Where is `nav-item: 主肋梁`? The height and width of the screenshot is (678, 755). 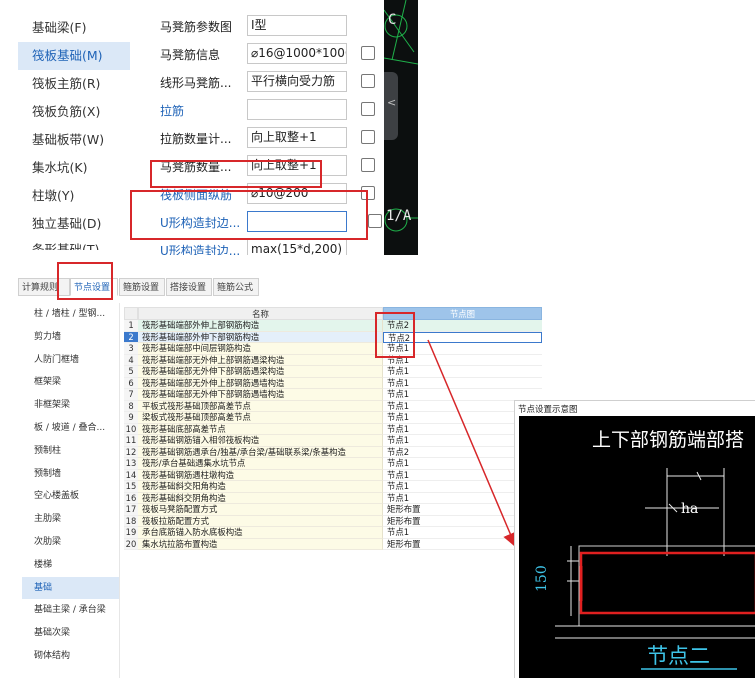 nav-item: 主肋梁 is located at coordinates (70, 519).